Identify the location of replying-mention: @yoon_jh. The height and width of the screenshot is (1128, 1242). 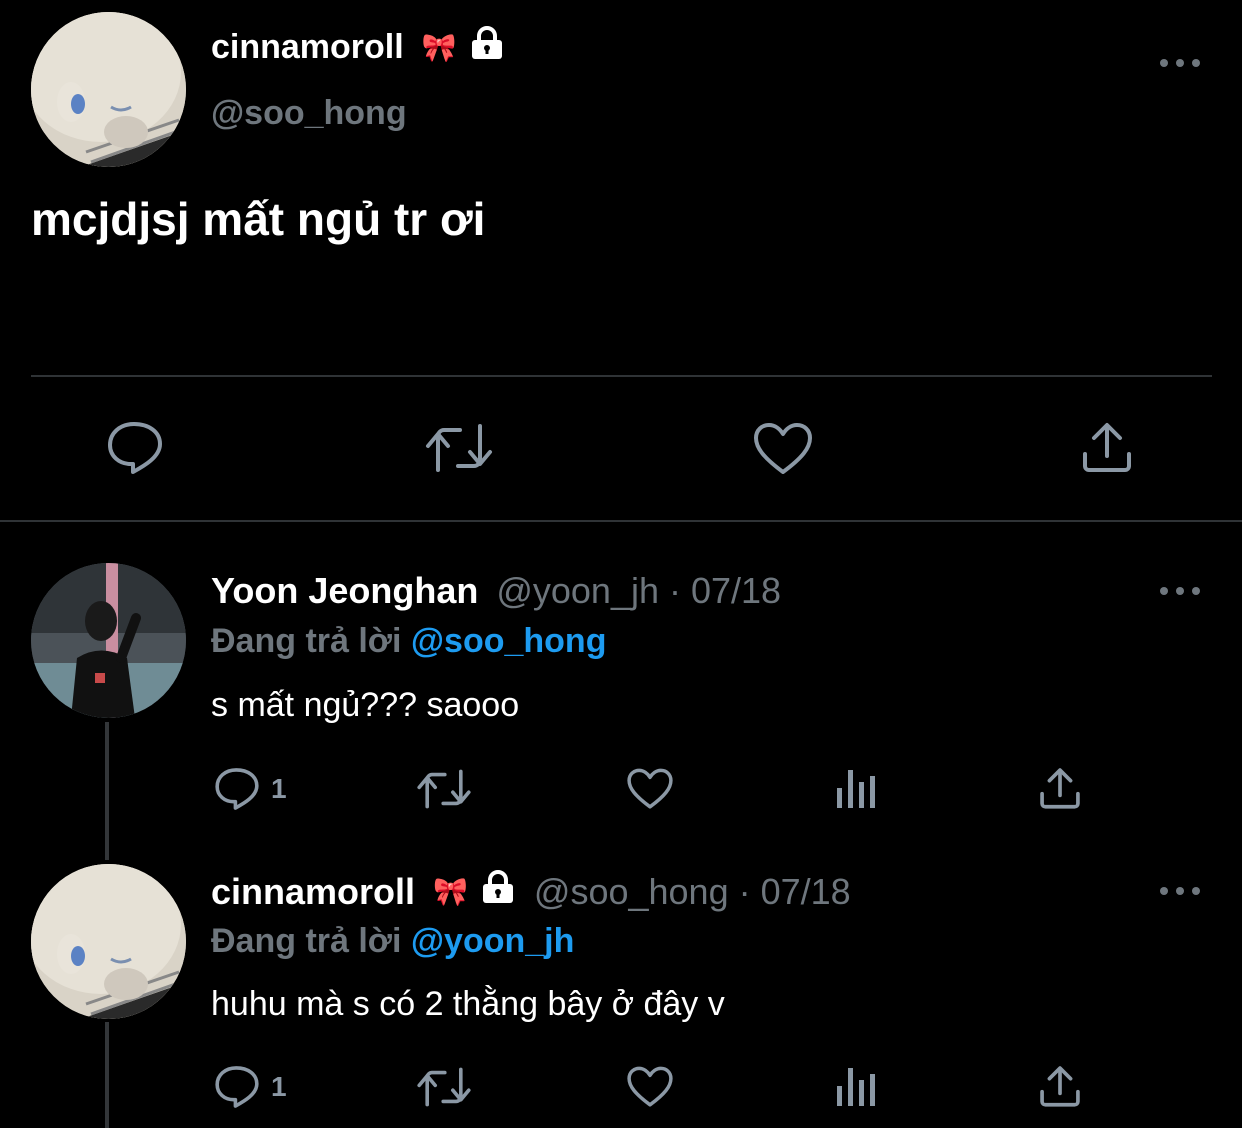
(493, 941).